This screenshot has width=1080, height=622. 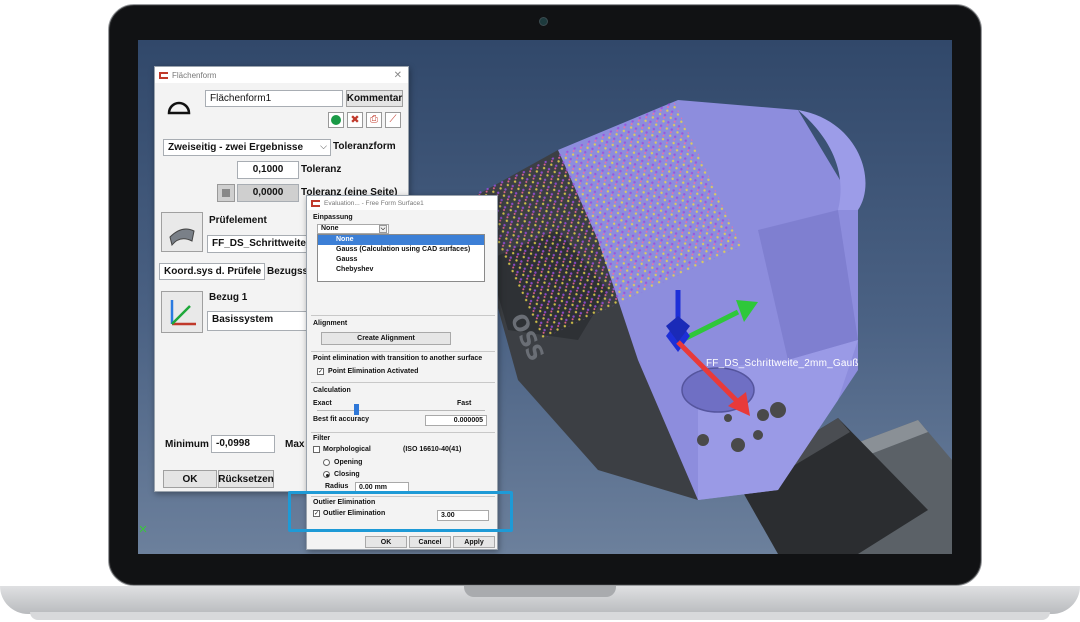 I want to click on refresh-icon, so click(x=336, y=120).